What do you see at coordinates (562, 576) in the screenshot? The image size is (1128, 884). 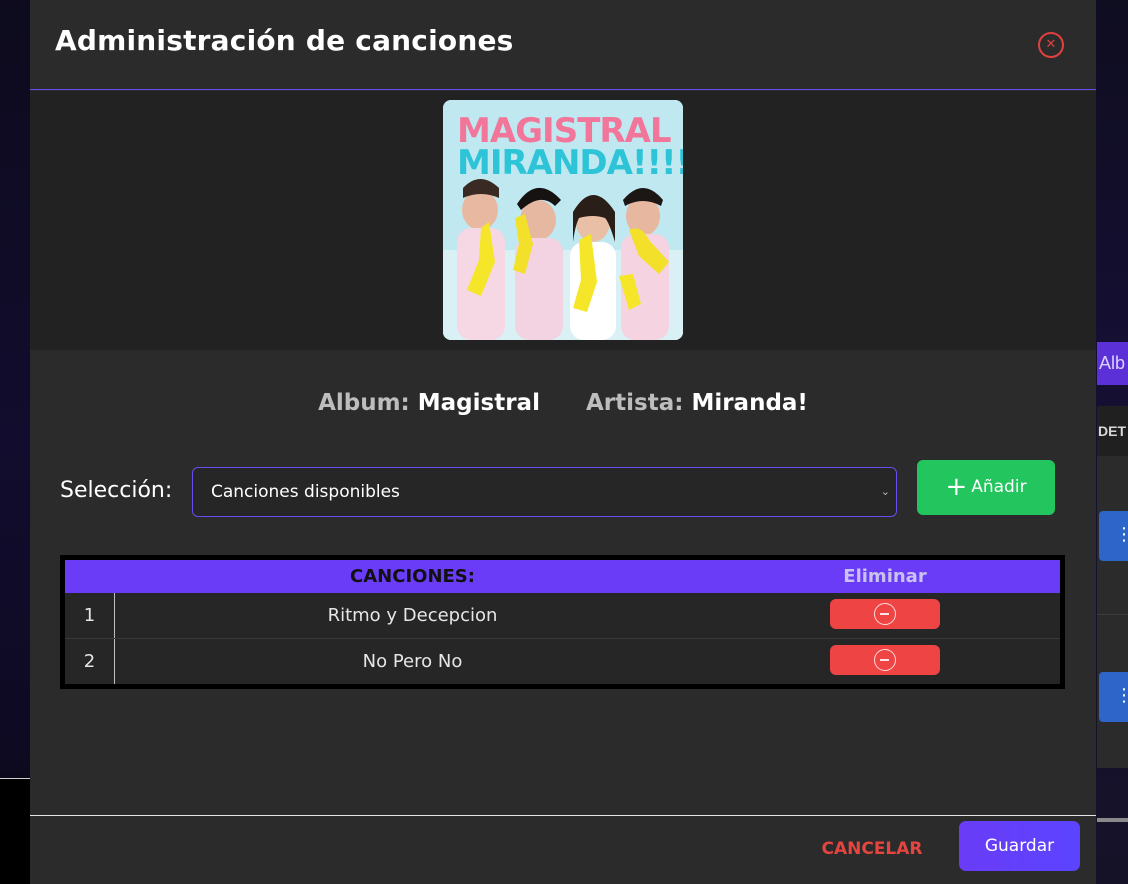 I see `table-header: CANCIONES: Eliminar` at bounding box center [562, 576].